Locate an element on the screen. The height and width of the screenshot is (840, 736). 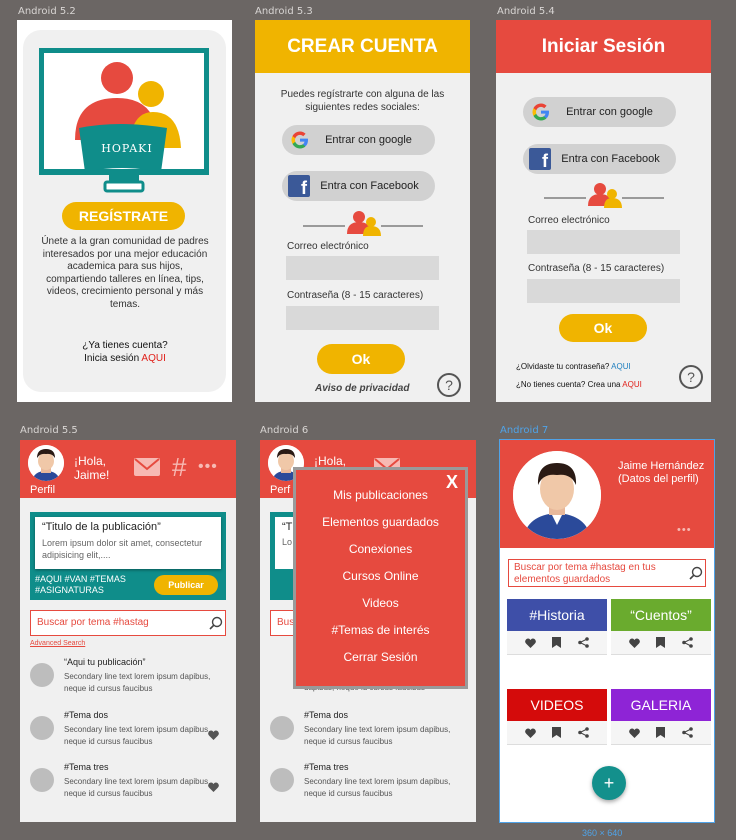
menu-item-temas-interes: #Temas de interés is located at coordinates (380, 630).